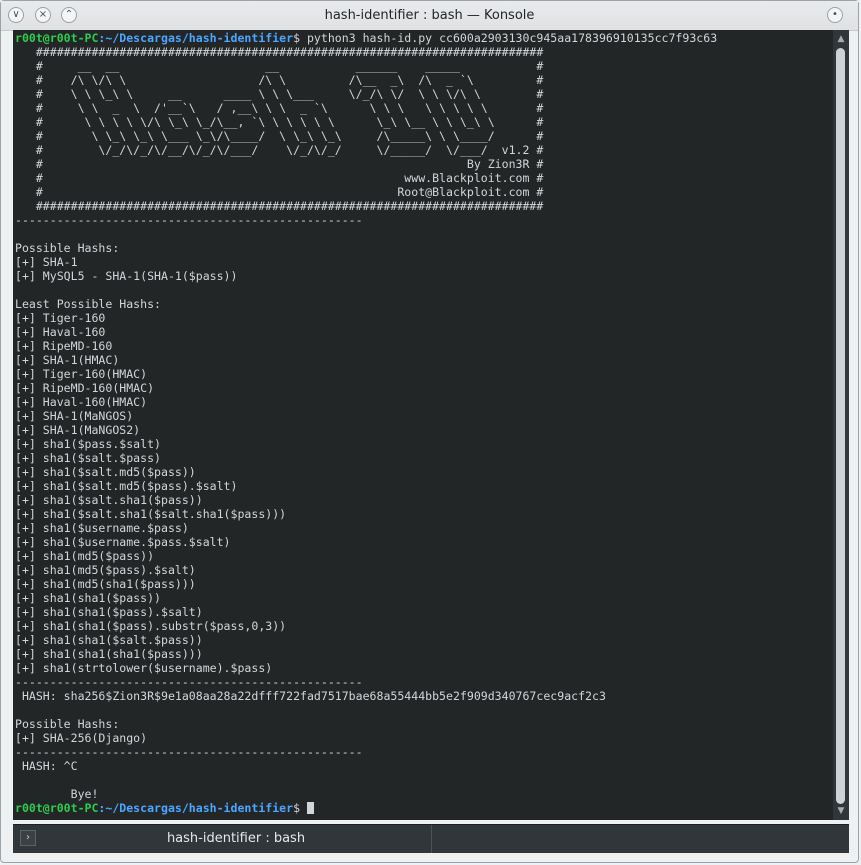  I want to click on chevron-right-icon: ›, so click(28, 837).